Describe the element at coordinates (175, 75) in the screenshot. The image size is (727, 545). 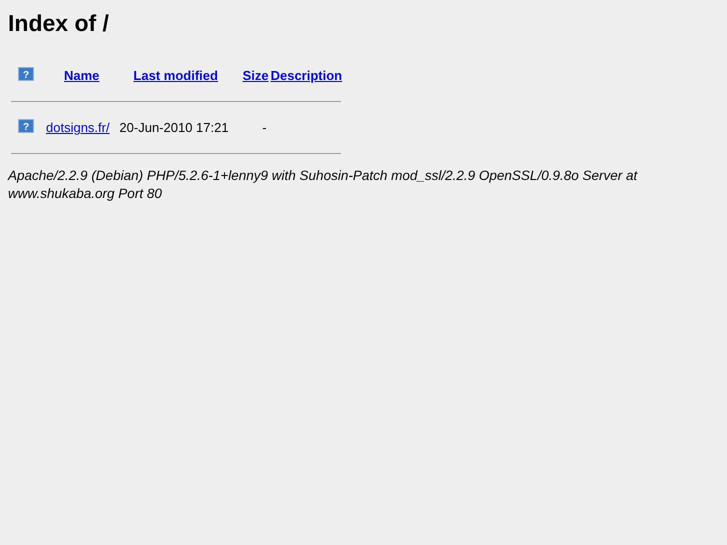
I see `column-sort-link: Last modified` at that location.